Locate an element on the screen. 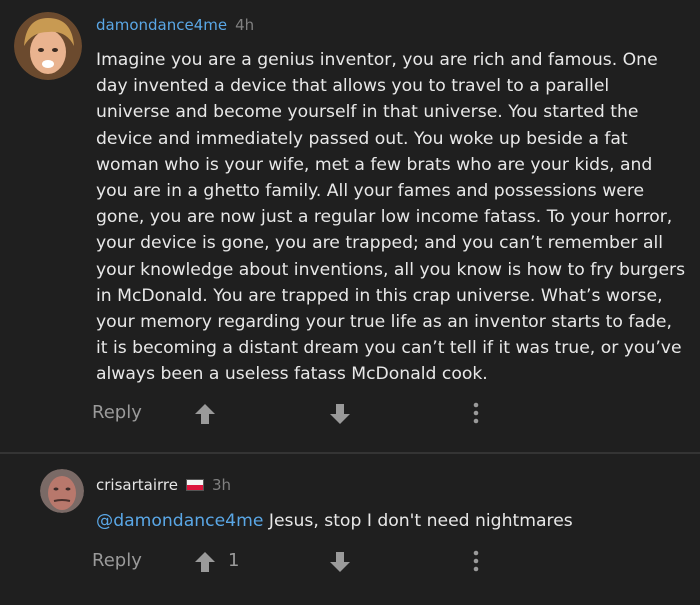  timestamp: 3h is located at coordinates (221, 485).